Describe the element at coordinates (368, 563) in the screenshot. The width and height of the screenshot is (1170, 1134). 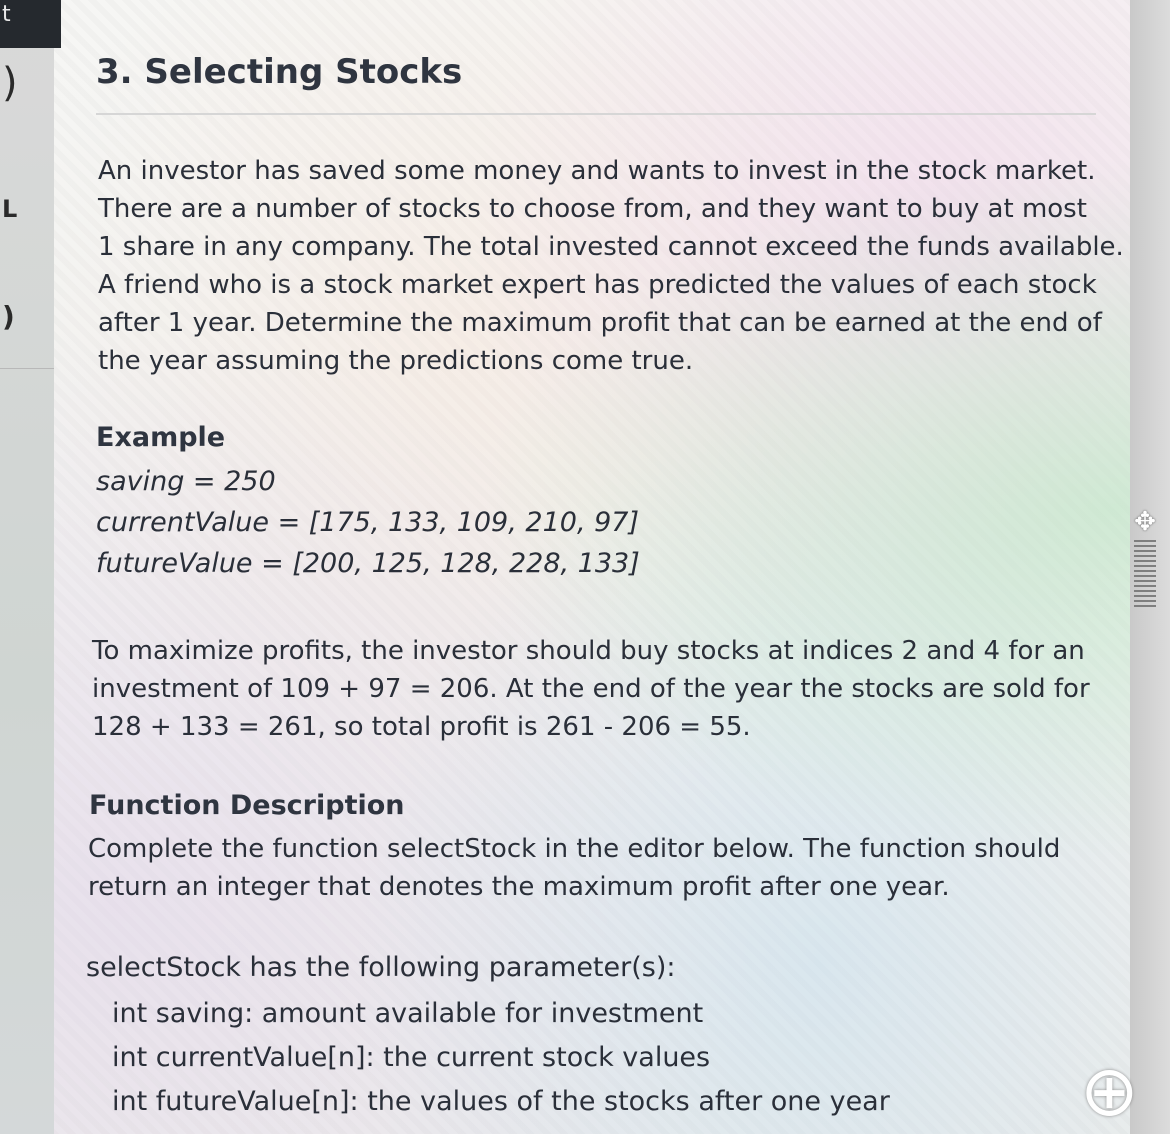
I see `example-future-value: futureValue = [200, 125, 128, 228, 133]` at that location.